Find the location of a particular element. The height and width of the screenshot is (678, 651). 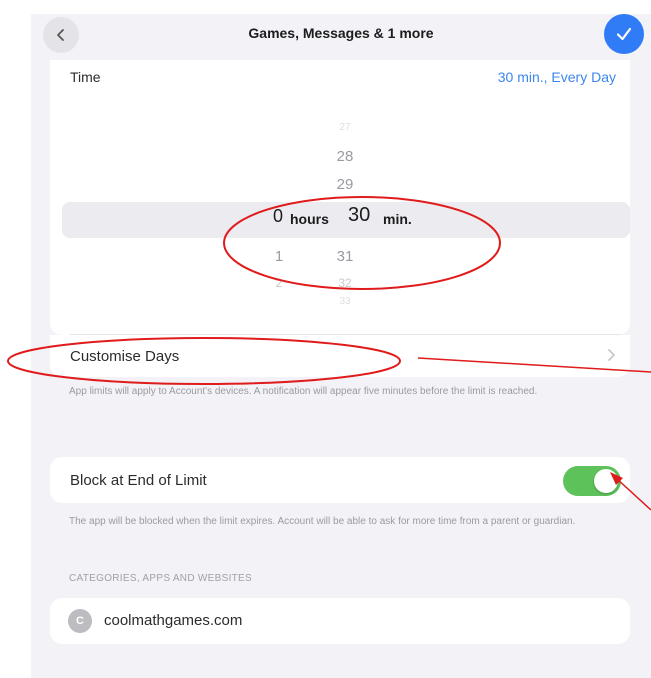

cropped-caption is located at coordinates (325, 7).